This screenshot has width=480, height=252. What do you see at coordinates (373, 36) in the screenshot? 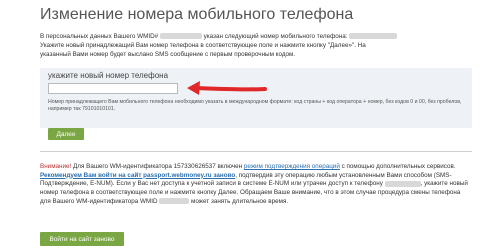
I see `redacted-phone` at bounding box center [373, 36].